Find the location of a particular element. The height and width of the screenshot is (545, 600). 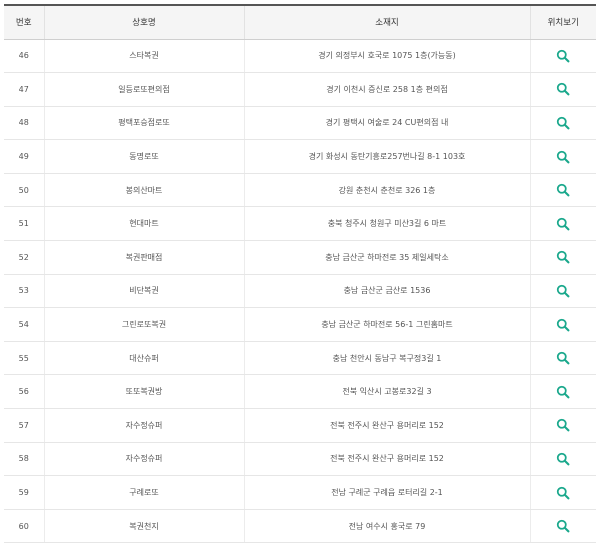

table-row: 58 자수정슈퍼 전북 전주시 완산구 용머리로 152 is located at coordinates (300, 459).